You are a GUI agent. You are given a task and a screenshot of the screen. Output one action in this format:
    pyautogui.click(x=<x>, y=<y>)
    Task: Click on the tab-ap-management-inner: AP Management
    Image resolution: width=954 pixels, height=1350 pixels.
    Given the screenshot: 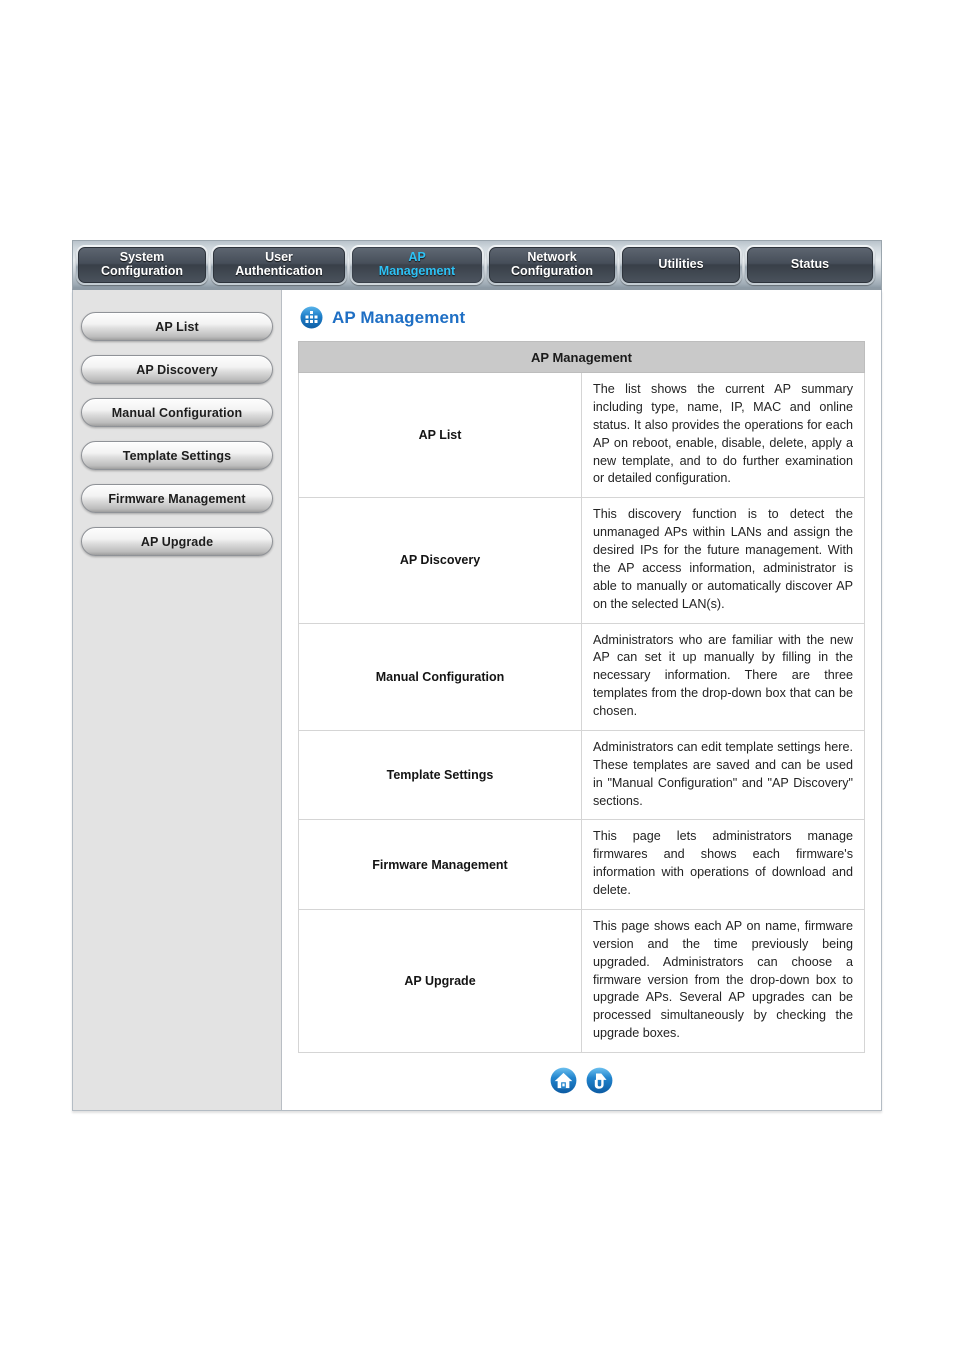 What is the action you would take?
    pyautogui.click(x=417, y=264)
    